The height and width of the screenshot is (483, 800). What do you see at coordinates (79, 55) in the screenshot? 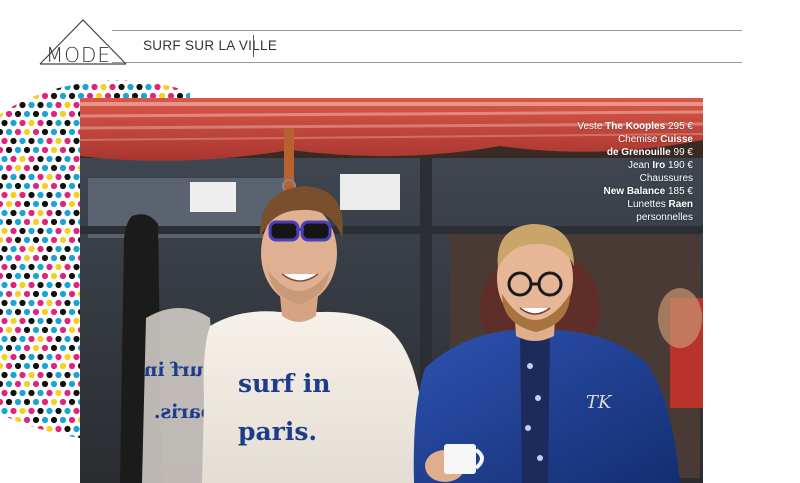
I see `logo-text: MODE` at bounding box center [79, 55].